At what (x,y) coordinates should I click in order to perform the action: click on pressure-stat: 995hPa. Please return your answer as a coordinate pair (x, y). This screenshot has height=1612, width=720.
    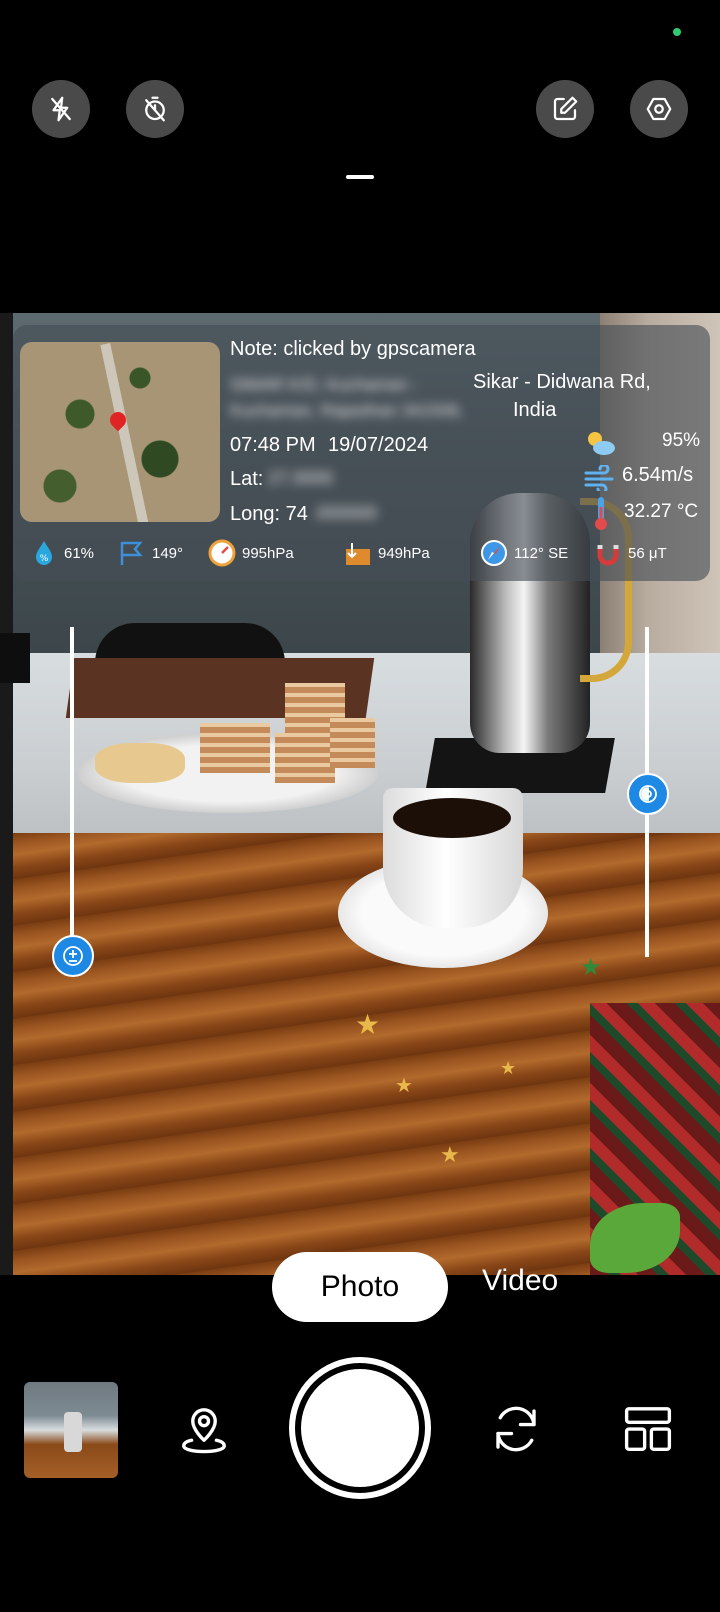
    Looking at the image, I should click on (251, 553).